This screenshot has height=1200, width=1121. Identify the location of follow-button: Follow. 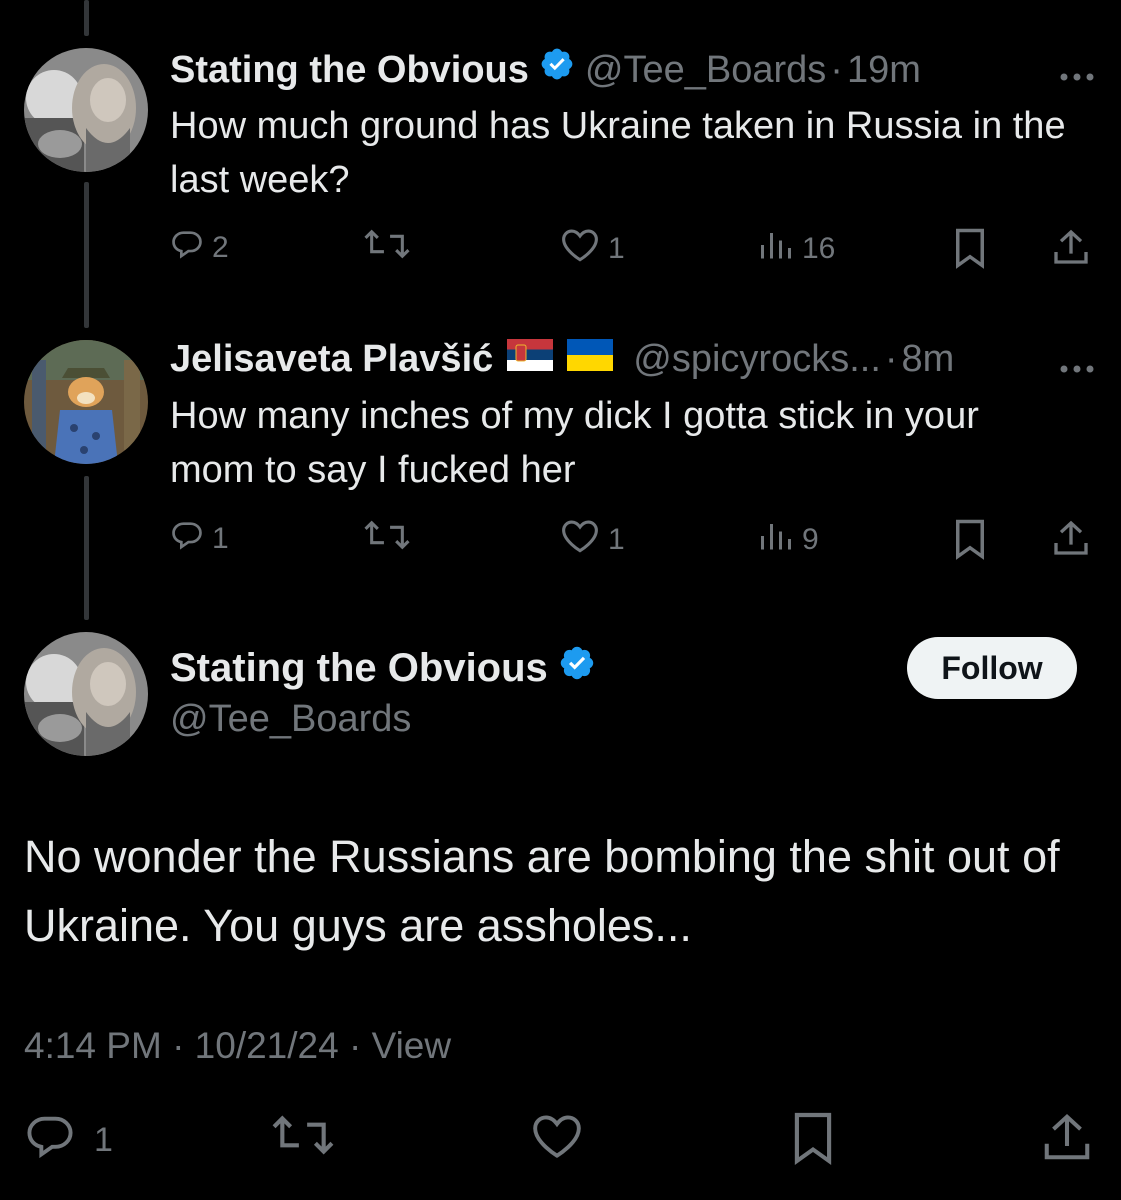
(992, 668).